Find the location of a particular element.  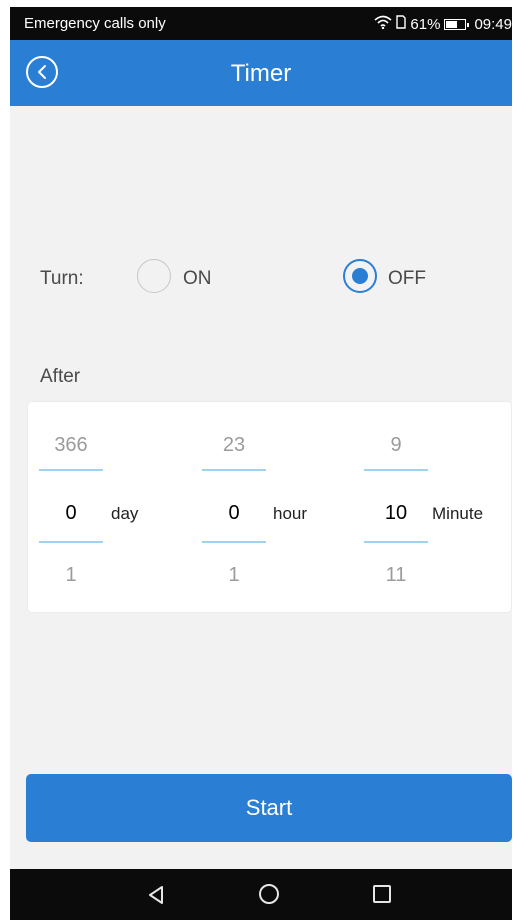

day-prev-value: 366 is located at coordinates (71, 445).